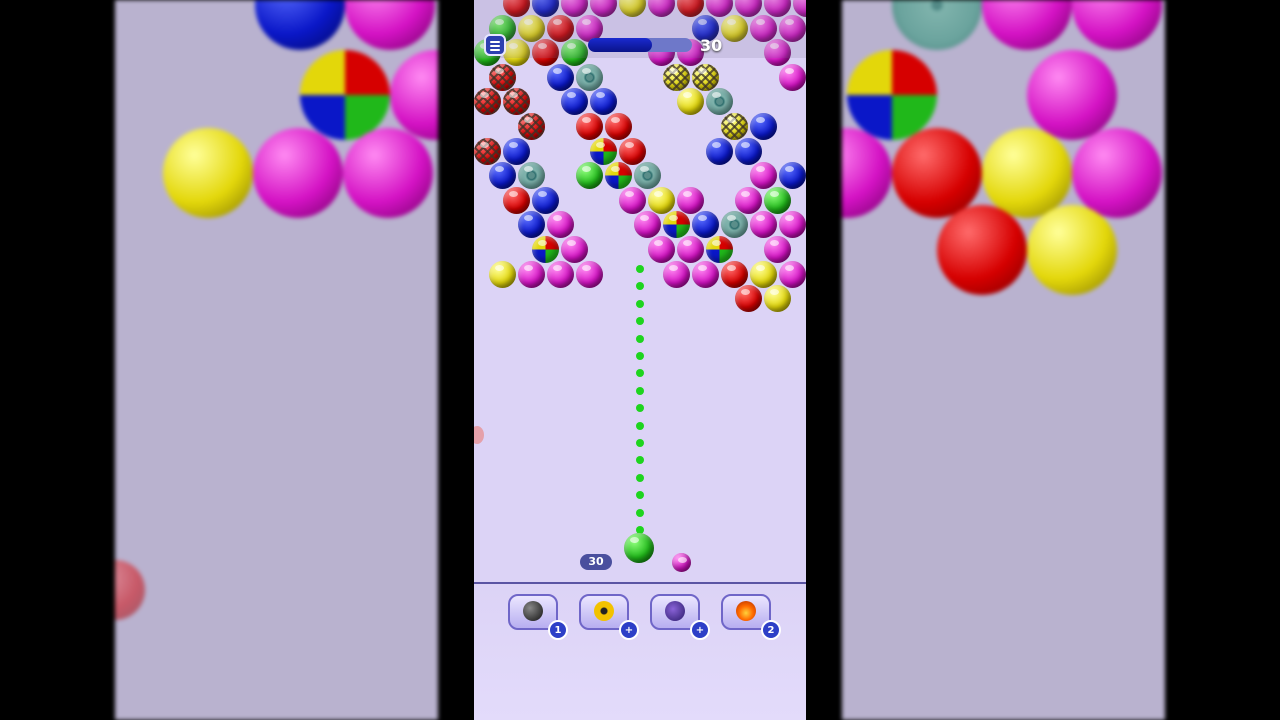 Image resolution: width=1280 pixels, height=720 pixels. I want to click on laser-icon, so click(675, 611).